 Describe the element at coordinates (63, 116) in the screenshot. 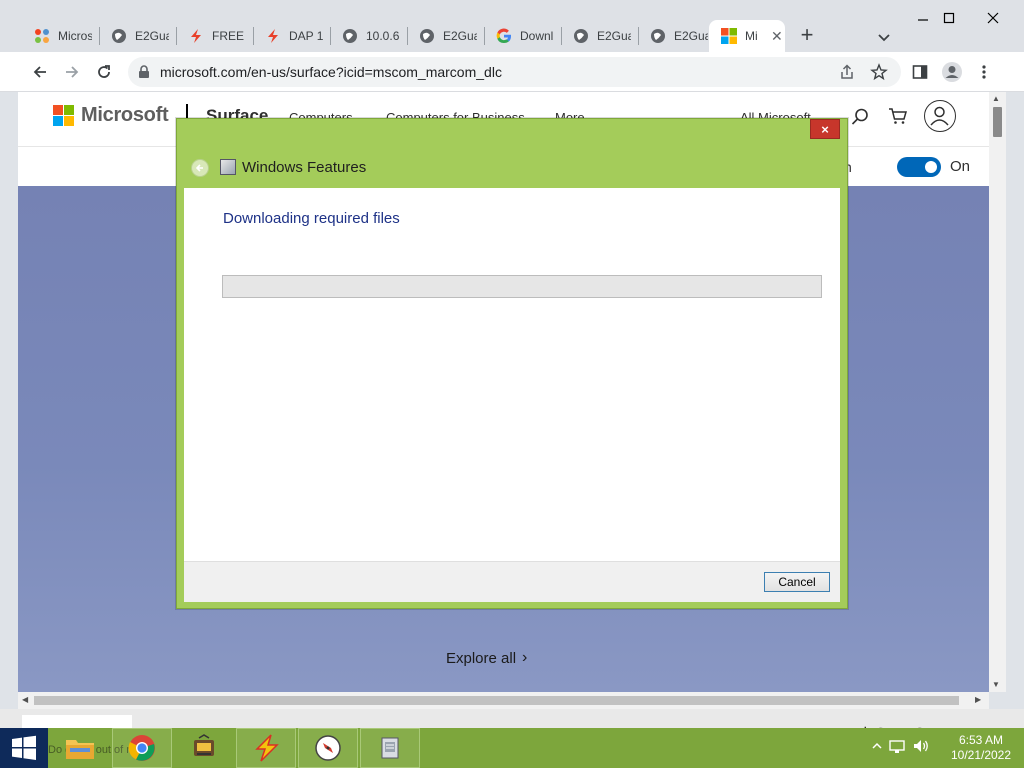

I see `microsoft-logo-icon` at that location.